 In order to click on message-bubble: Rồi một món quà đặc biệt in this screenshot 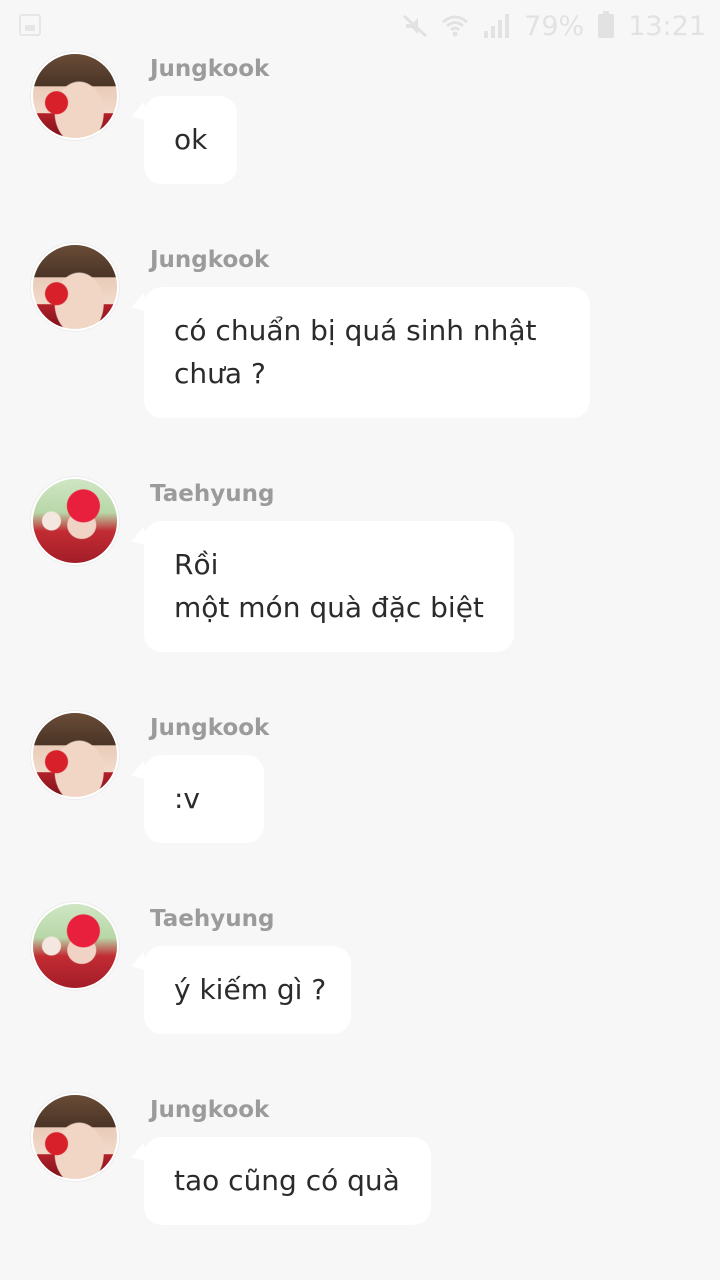, I will do `click(329, 586)`.